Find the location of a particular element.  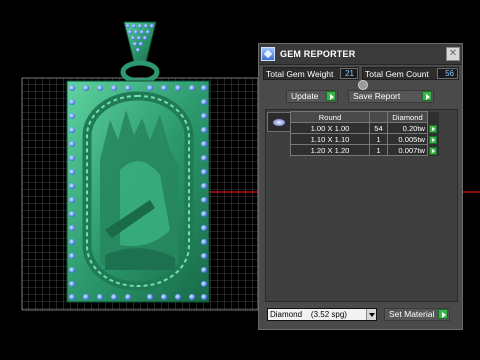

chevron-down-icon is located at coordinates (371, 314).